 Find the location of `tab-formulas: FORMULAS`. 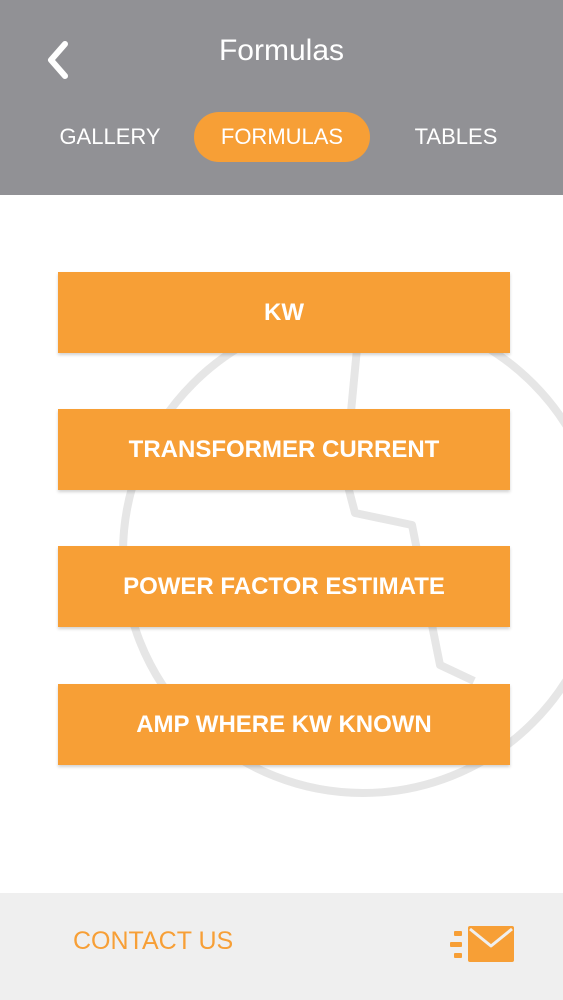

tab-formulas: FORMULAS is located at coordinates (282, 137).